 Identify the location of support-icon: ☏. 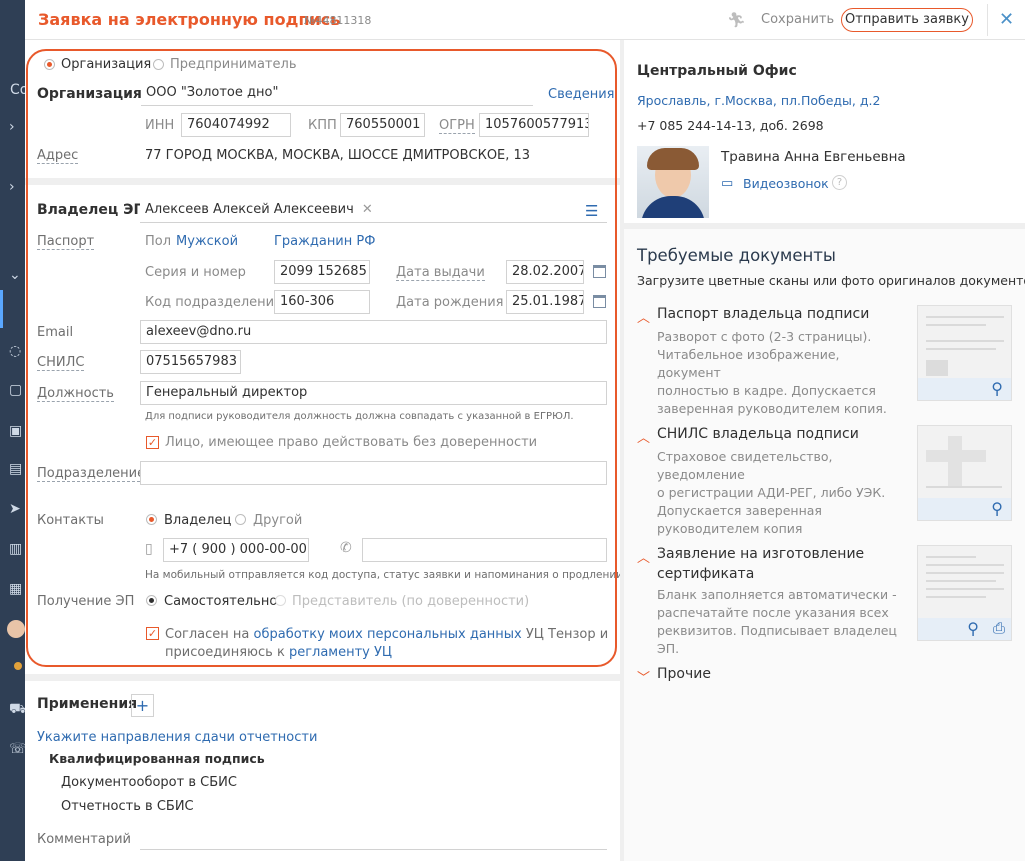
(17, 749).